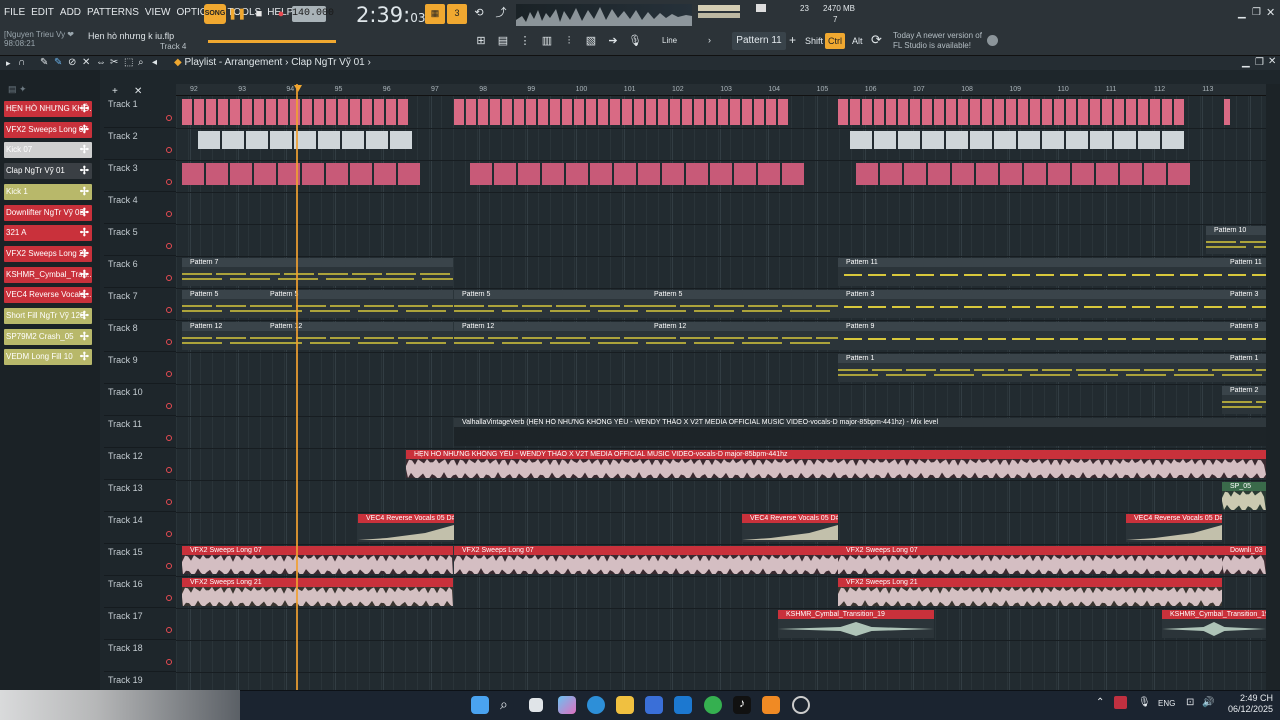 This screenshot has width=1280, height=720. What do you see at coordinates (992, 40) in the screenshot?
I see `globe-icon` at bounding box center [992, 40].